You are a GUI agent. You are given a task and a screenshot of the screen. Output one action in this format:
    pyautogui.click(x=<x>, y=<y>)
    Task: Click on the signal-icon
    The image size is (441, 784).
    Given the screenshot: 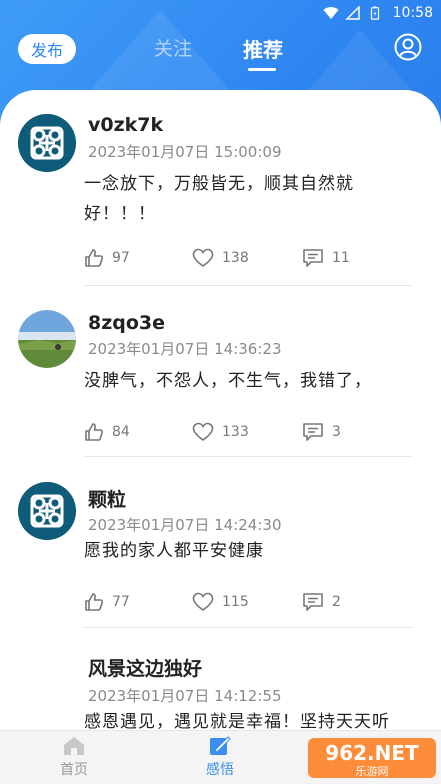 What is the action you would take?
    pyautogui.click(x=352, y=13)
    